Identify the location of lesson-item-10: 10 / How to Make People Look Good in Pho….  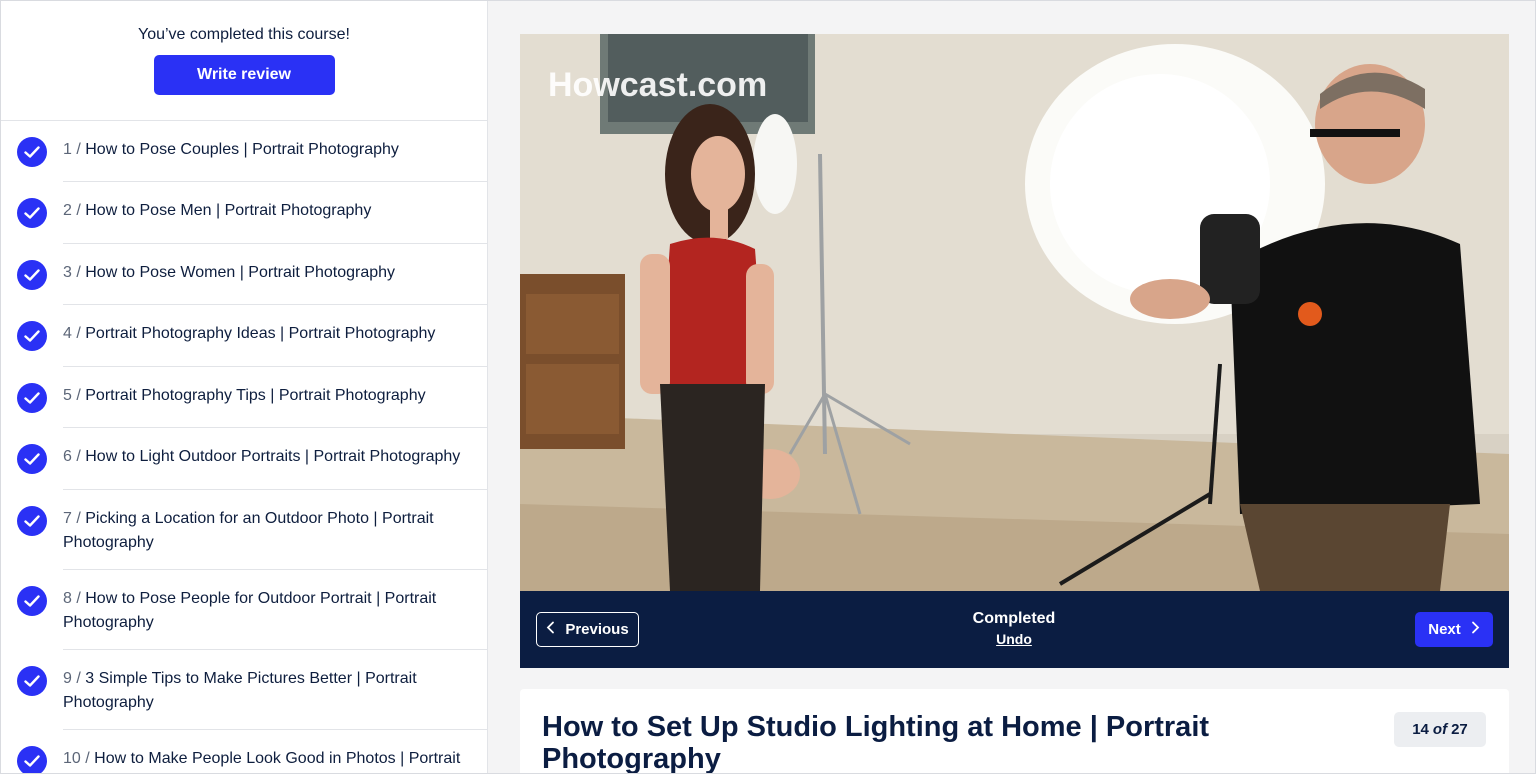
(244, 751).